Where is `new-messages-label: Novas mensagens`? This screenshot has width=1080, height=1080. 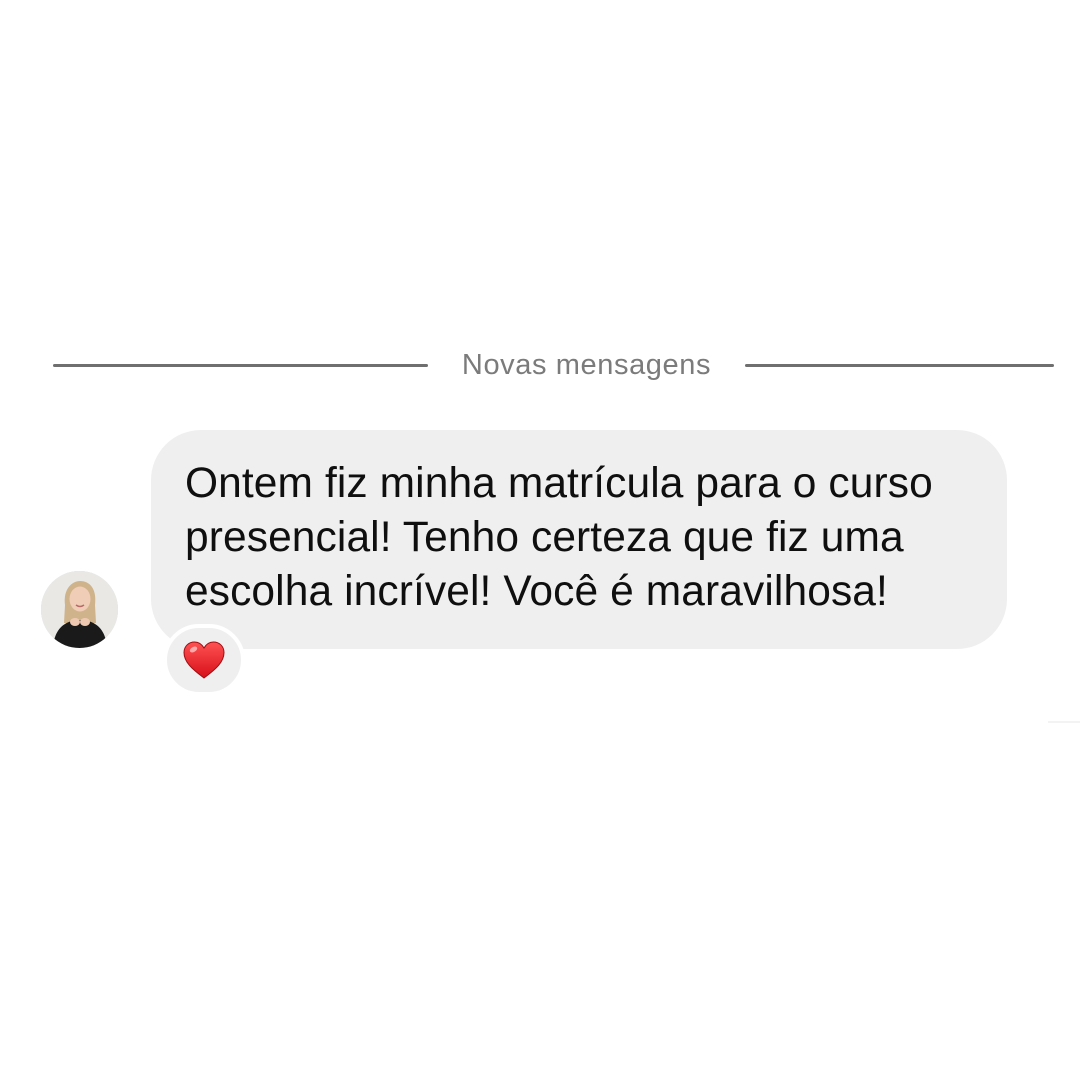
new-messages-label: Novas mensagens is located at coordinates (586, 364).